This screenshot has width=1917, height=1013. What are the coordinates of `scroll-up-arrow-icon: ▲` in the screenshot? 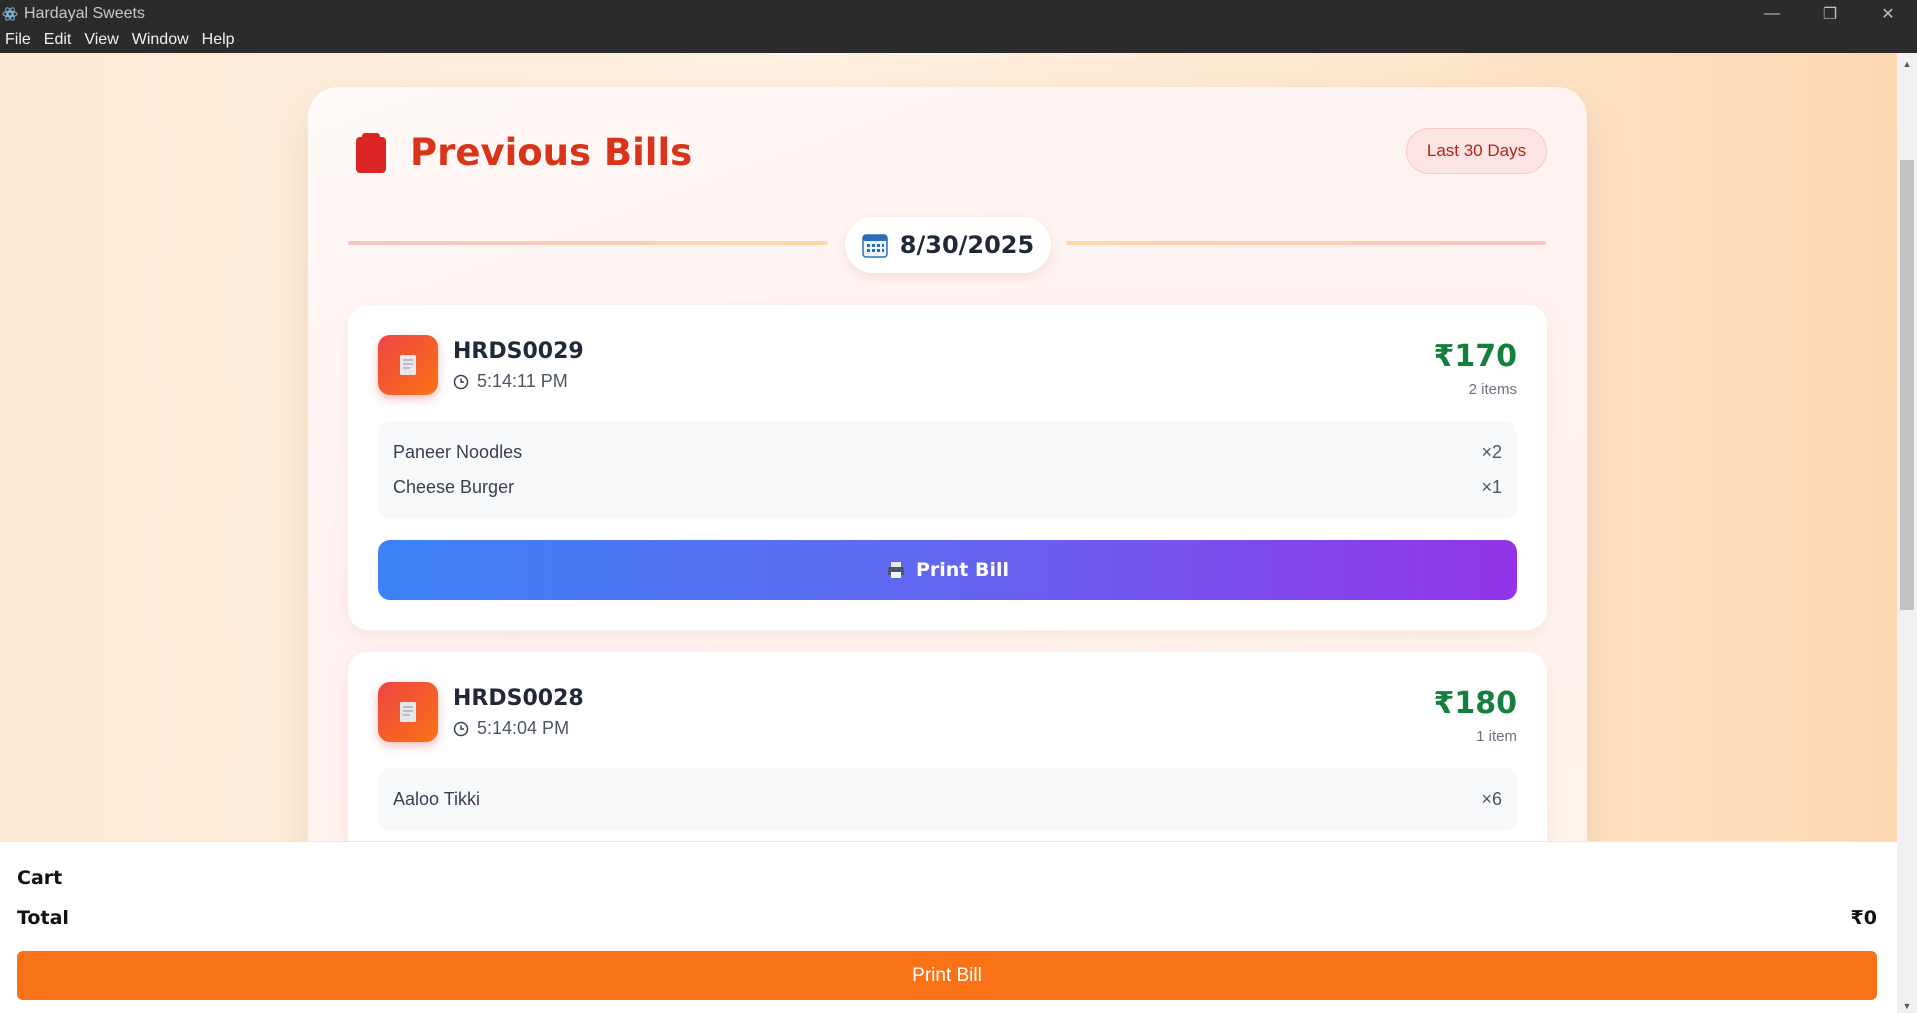 It's located at (1907, 64).